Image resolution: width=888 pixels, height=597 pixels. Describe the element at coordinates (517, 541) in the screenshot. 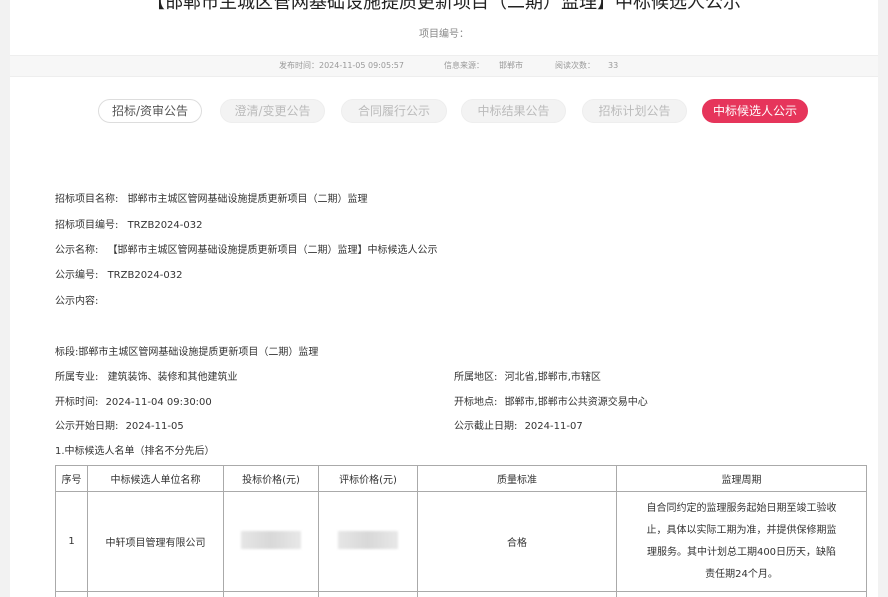

I see `row-quality: 合格` at that location.